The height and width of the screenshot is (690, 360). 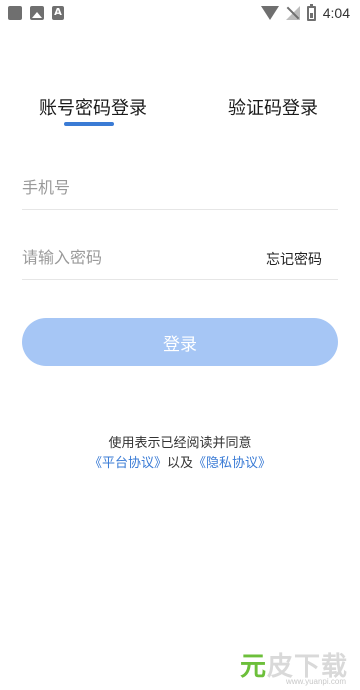 I want to click on watermark: 元皮下载 www.yuanpi.com, so click(x=279, y=666).